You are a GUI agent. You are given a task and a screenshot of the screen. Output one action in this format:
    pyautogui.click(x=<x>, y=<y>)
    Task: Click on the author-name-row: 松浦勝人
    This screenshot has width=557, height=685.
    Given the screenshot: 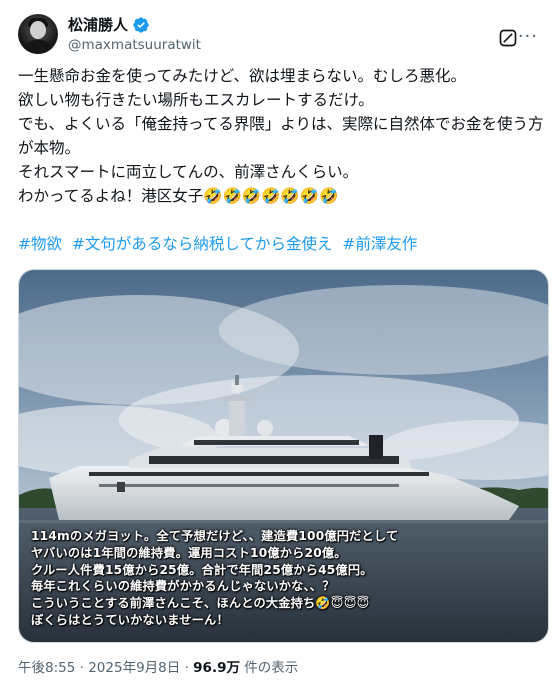 What is the action you would take?
    pyautogui.click(x=109, y=25)
    